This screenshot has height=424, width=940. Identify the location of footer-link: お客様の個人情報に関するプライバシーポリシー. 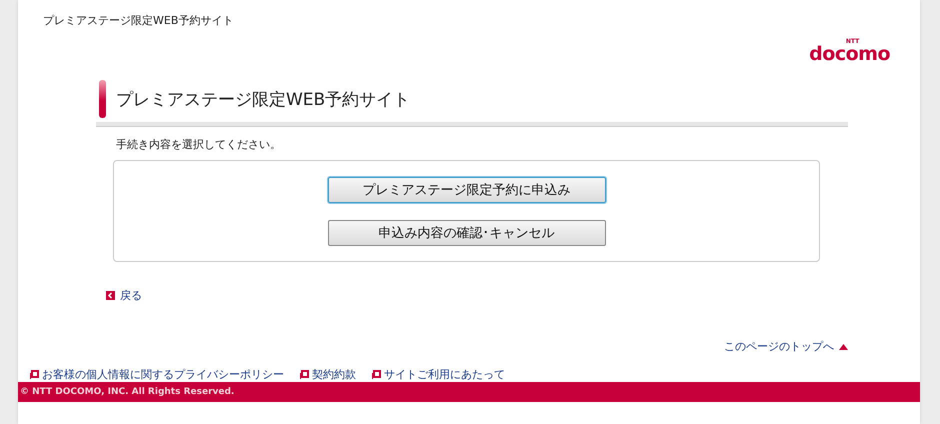
(163, 374).